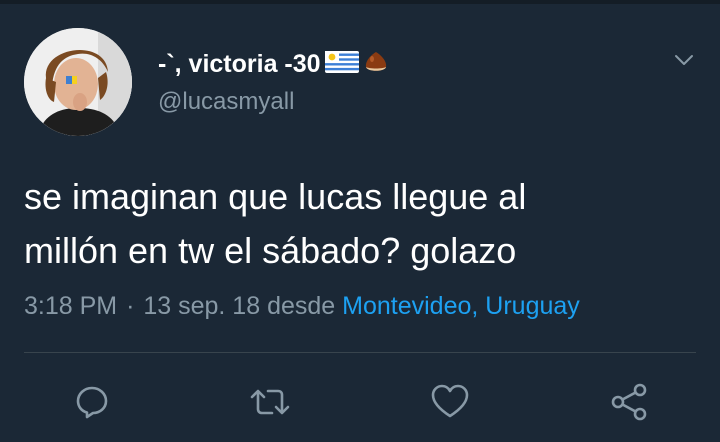  Describe the element at coordinates (684, 60) in the screenshot. I see `chevron-down-icon` at that location.